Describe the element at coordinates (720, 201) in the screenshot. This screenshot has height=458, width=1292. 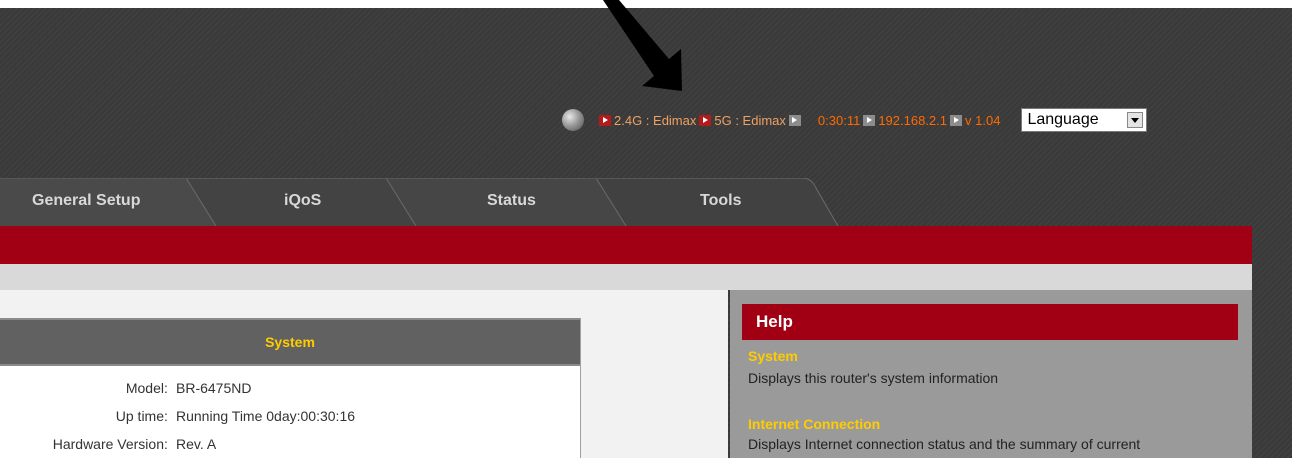
I see `tab-tools: Tools` at that location.